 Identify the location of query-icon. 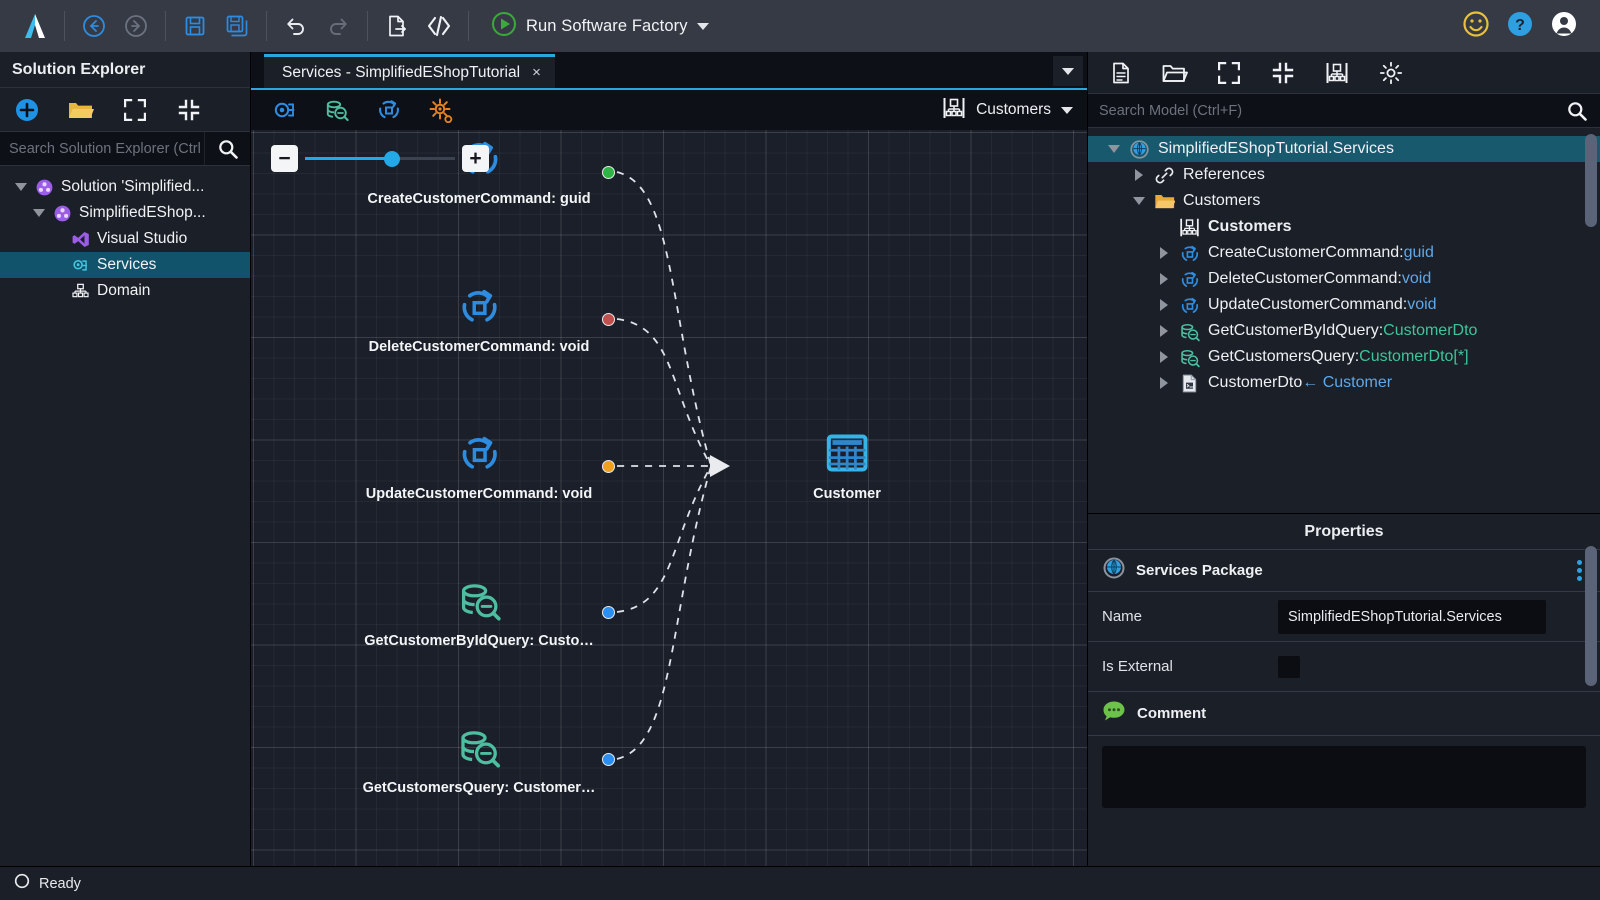
(1189, 357).